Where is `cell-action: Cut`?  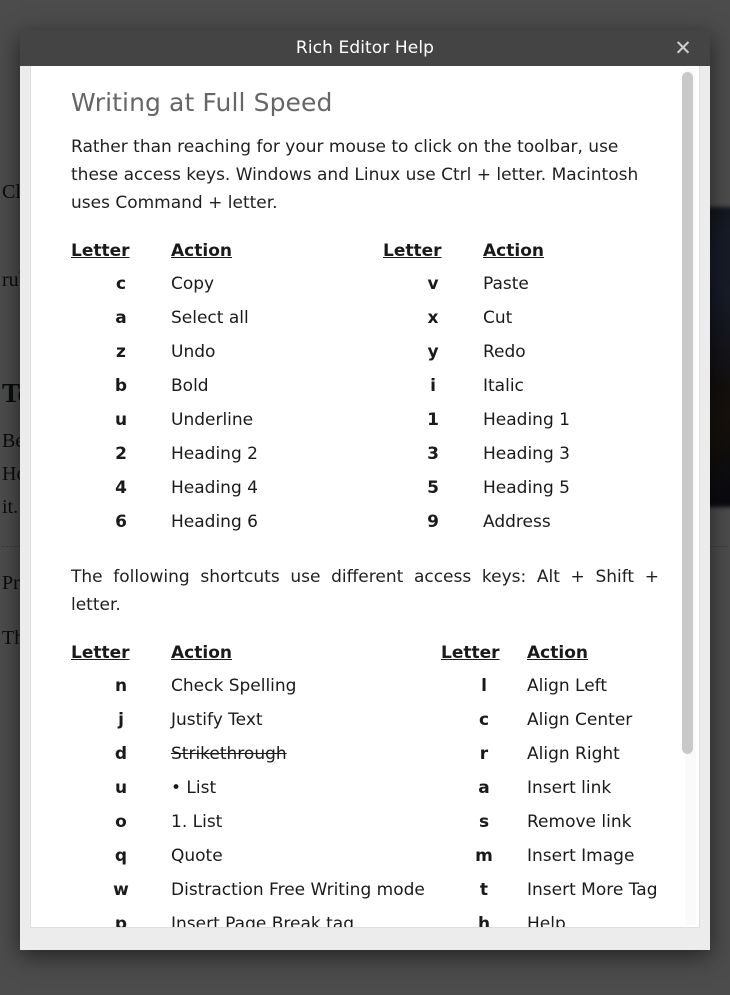 cell-action: Cut is located at coordinates (498, 318).